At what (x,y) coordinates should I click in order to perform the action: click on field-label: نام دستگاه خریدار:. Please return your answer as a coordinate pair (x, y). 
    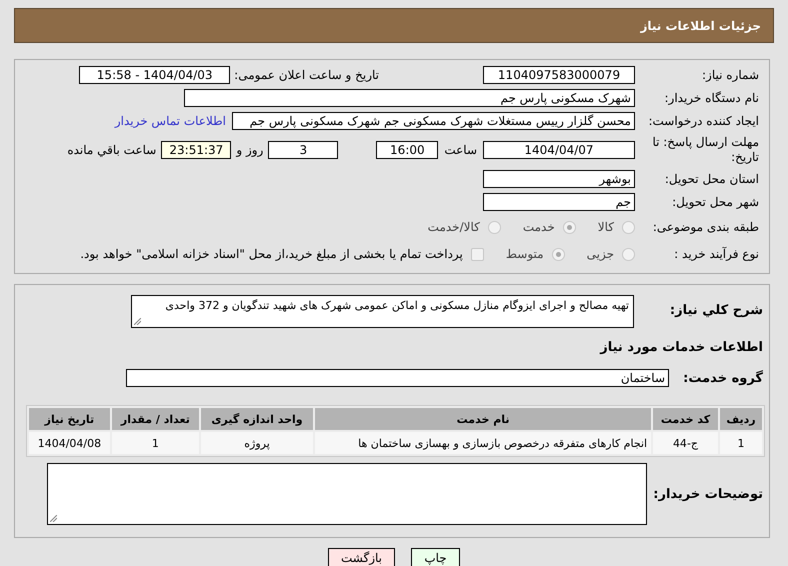
    Looking at the image, I should click on (712, 98).